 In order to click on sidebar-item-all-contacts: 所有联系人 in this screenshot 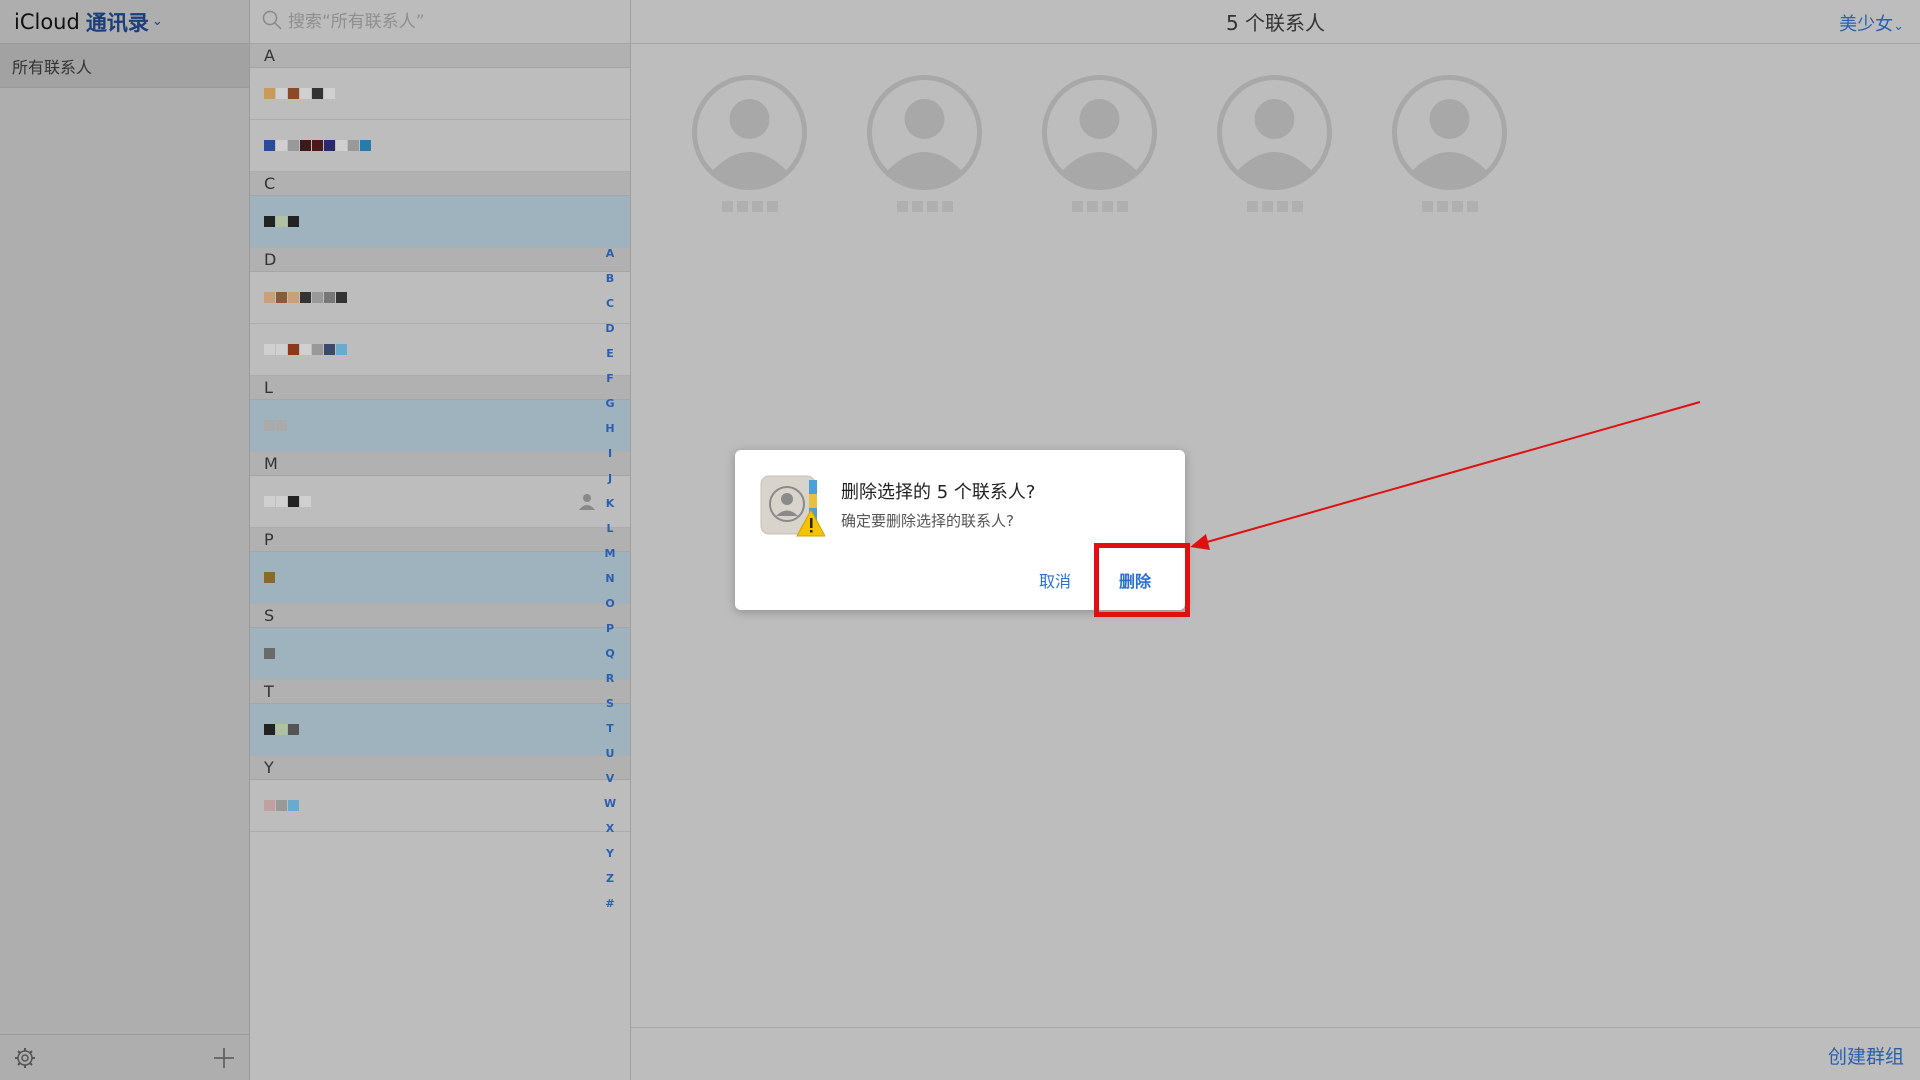, I will do `click(124, 66)`.